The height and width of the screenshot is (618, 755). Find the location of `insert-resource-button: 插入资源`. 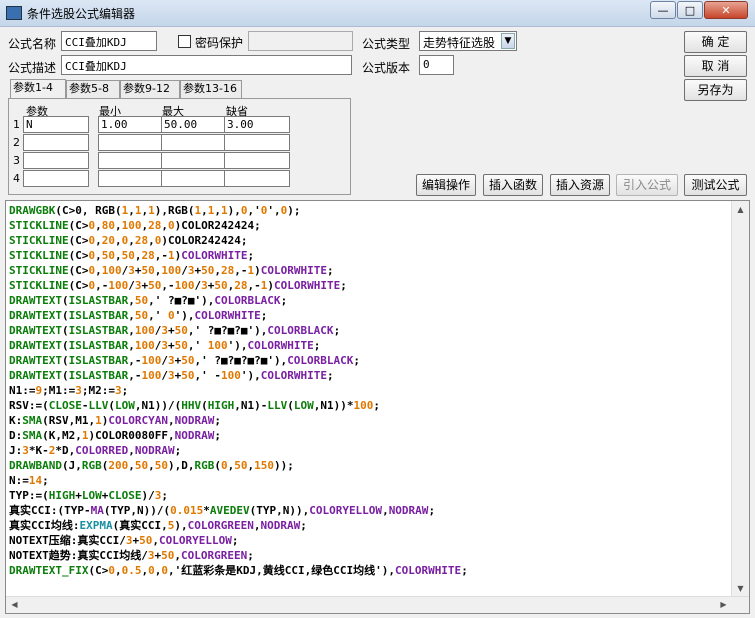

insert-resource-button: 插入资源 is located at coordinates (580, 185).